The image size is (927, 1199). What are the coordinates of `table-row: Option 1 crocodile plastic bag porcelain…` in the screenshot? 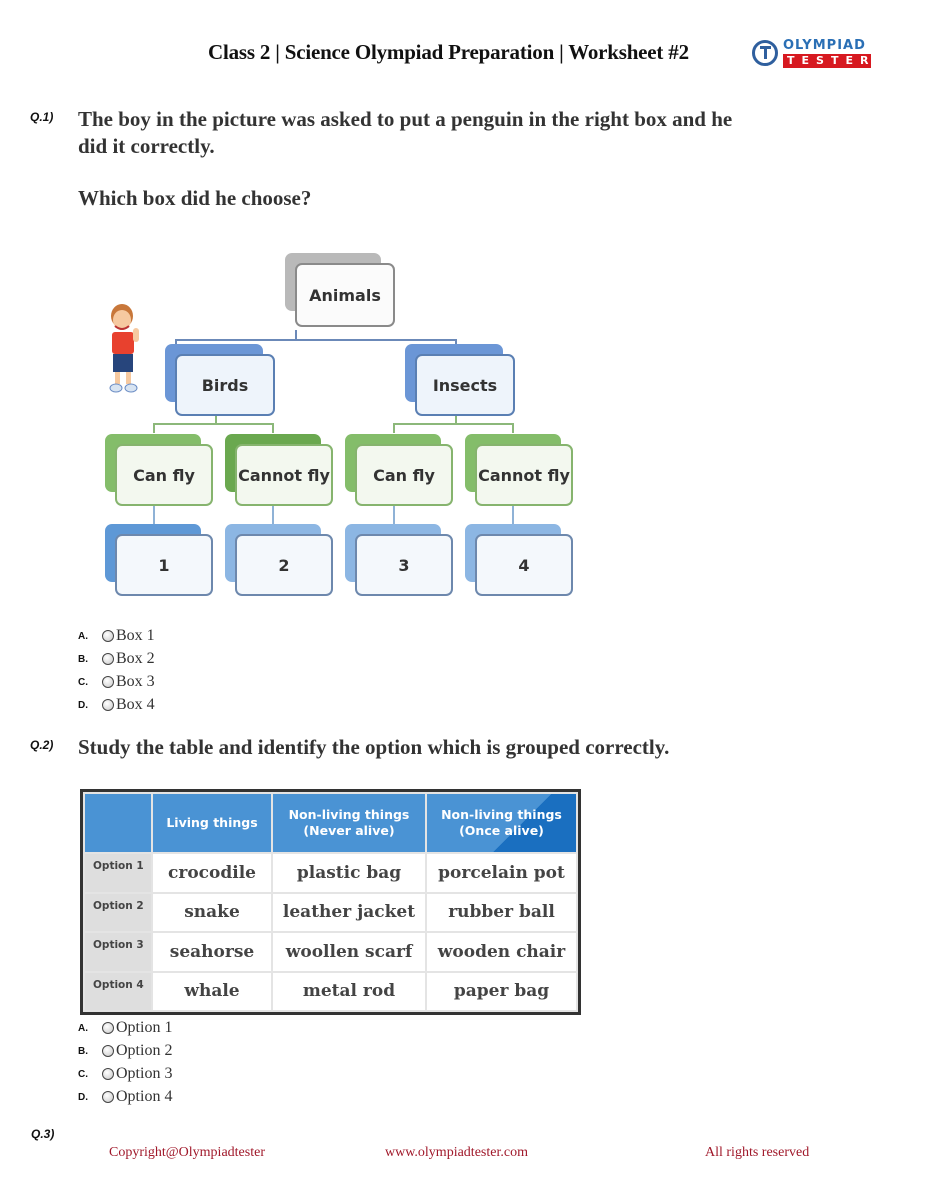 It's located at (330, 873).